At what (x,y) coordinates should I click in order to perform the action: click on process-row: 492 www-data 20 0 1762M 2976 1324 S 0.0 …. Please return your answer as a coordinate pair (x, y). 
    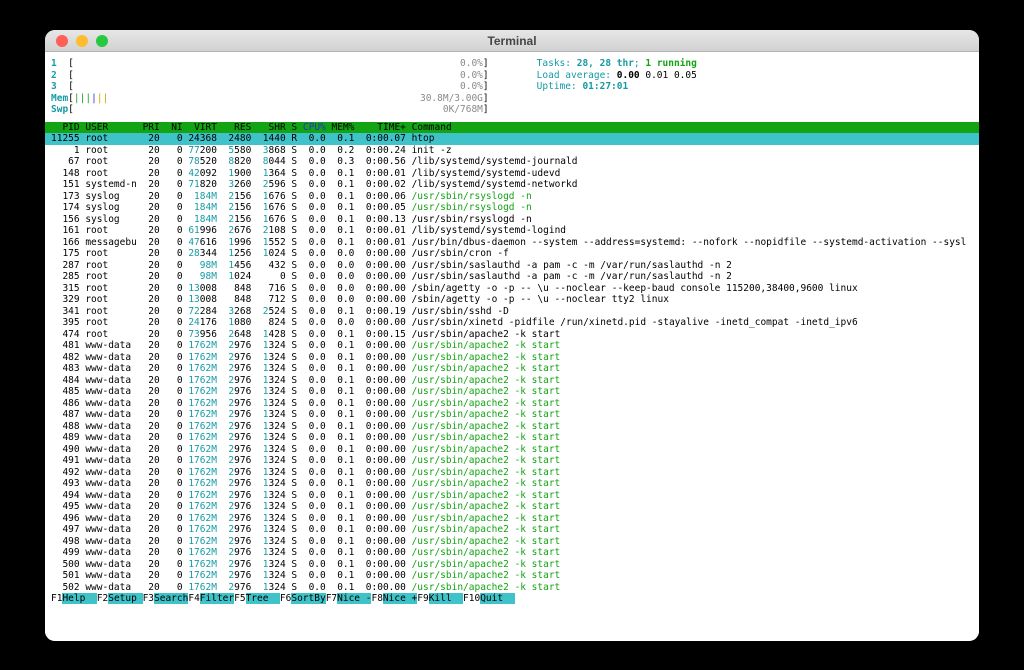
    Looking at the image, I should click on (512, 473).